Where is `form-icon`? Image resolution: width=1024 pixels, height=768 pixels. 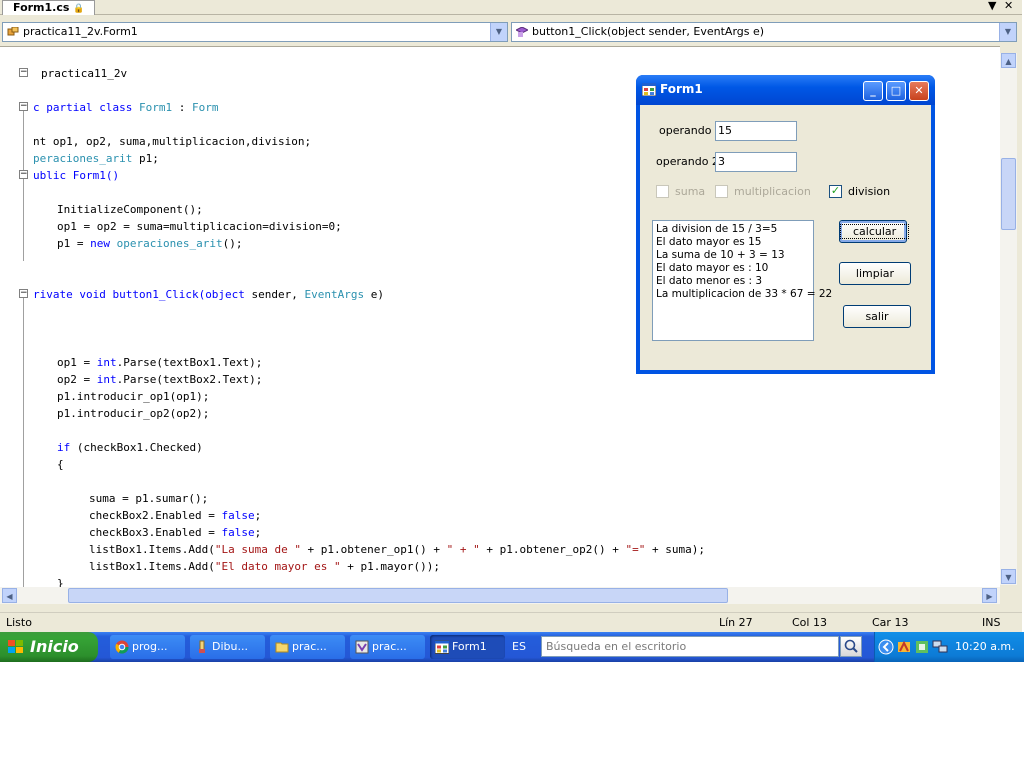 form-icon is located at coordinates (649, 89).